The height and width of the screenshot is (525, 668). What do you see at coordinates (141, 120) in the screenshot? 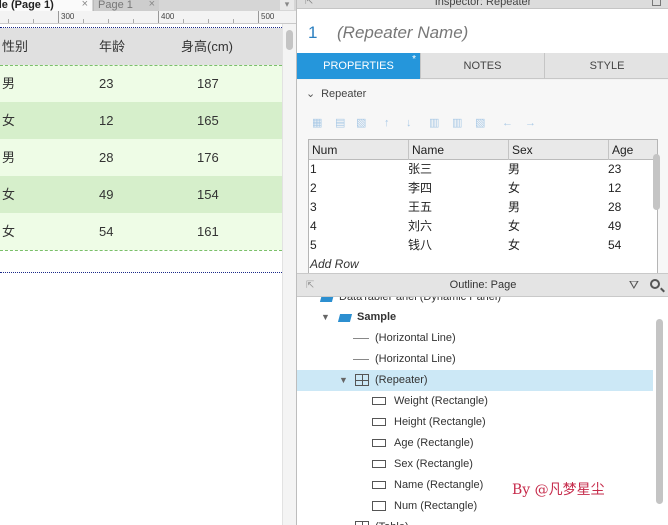
I see `grid-row: 女 12 165` at bounding box center [141, 120].